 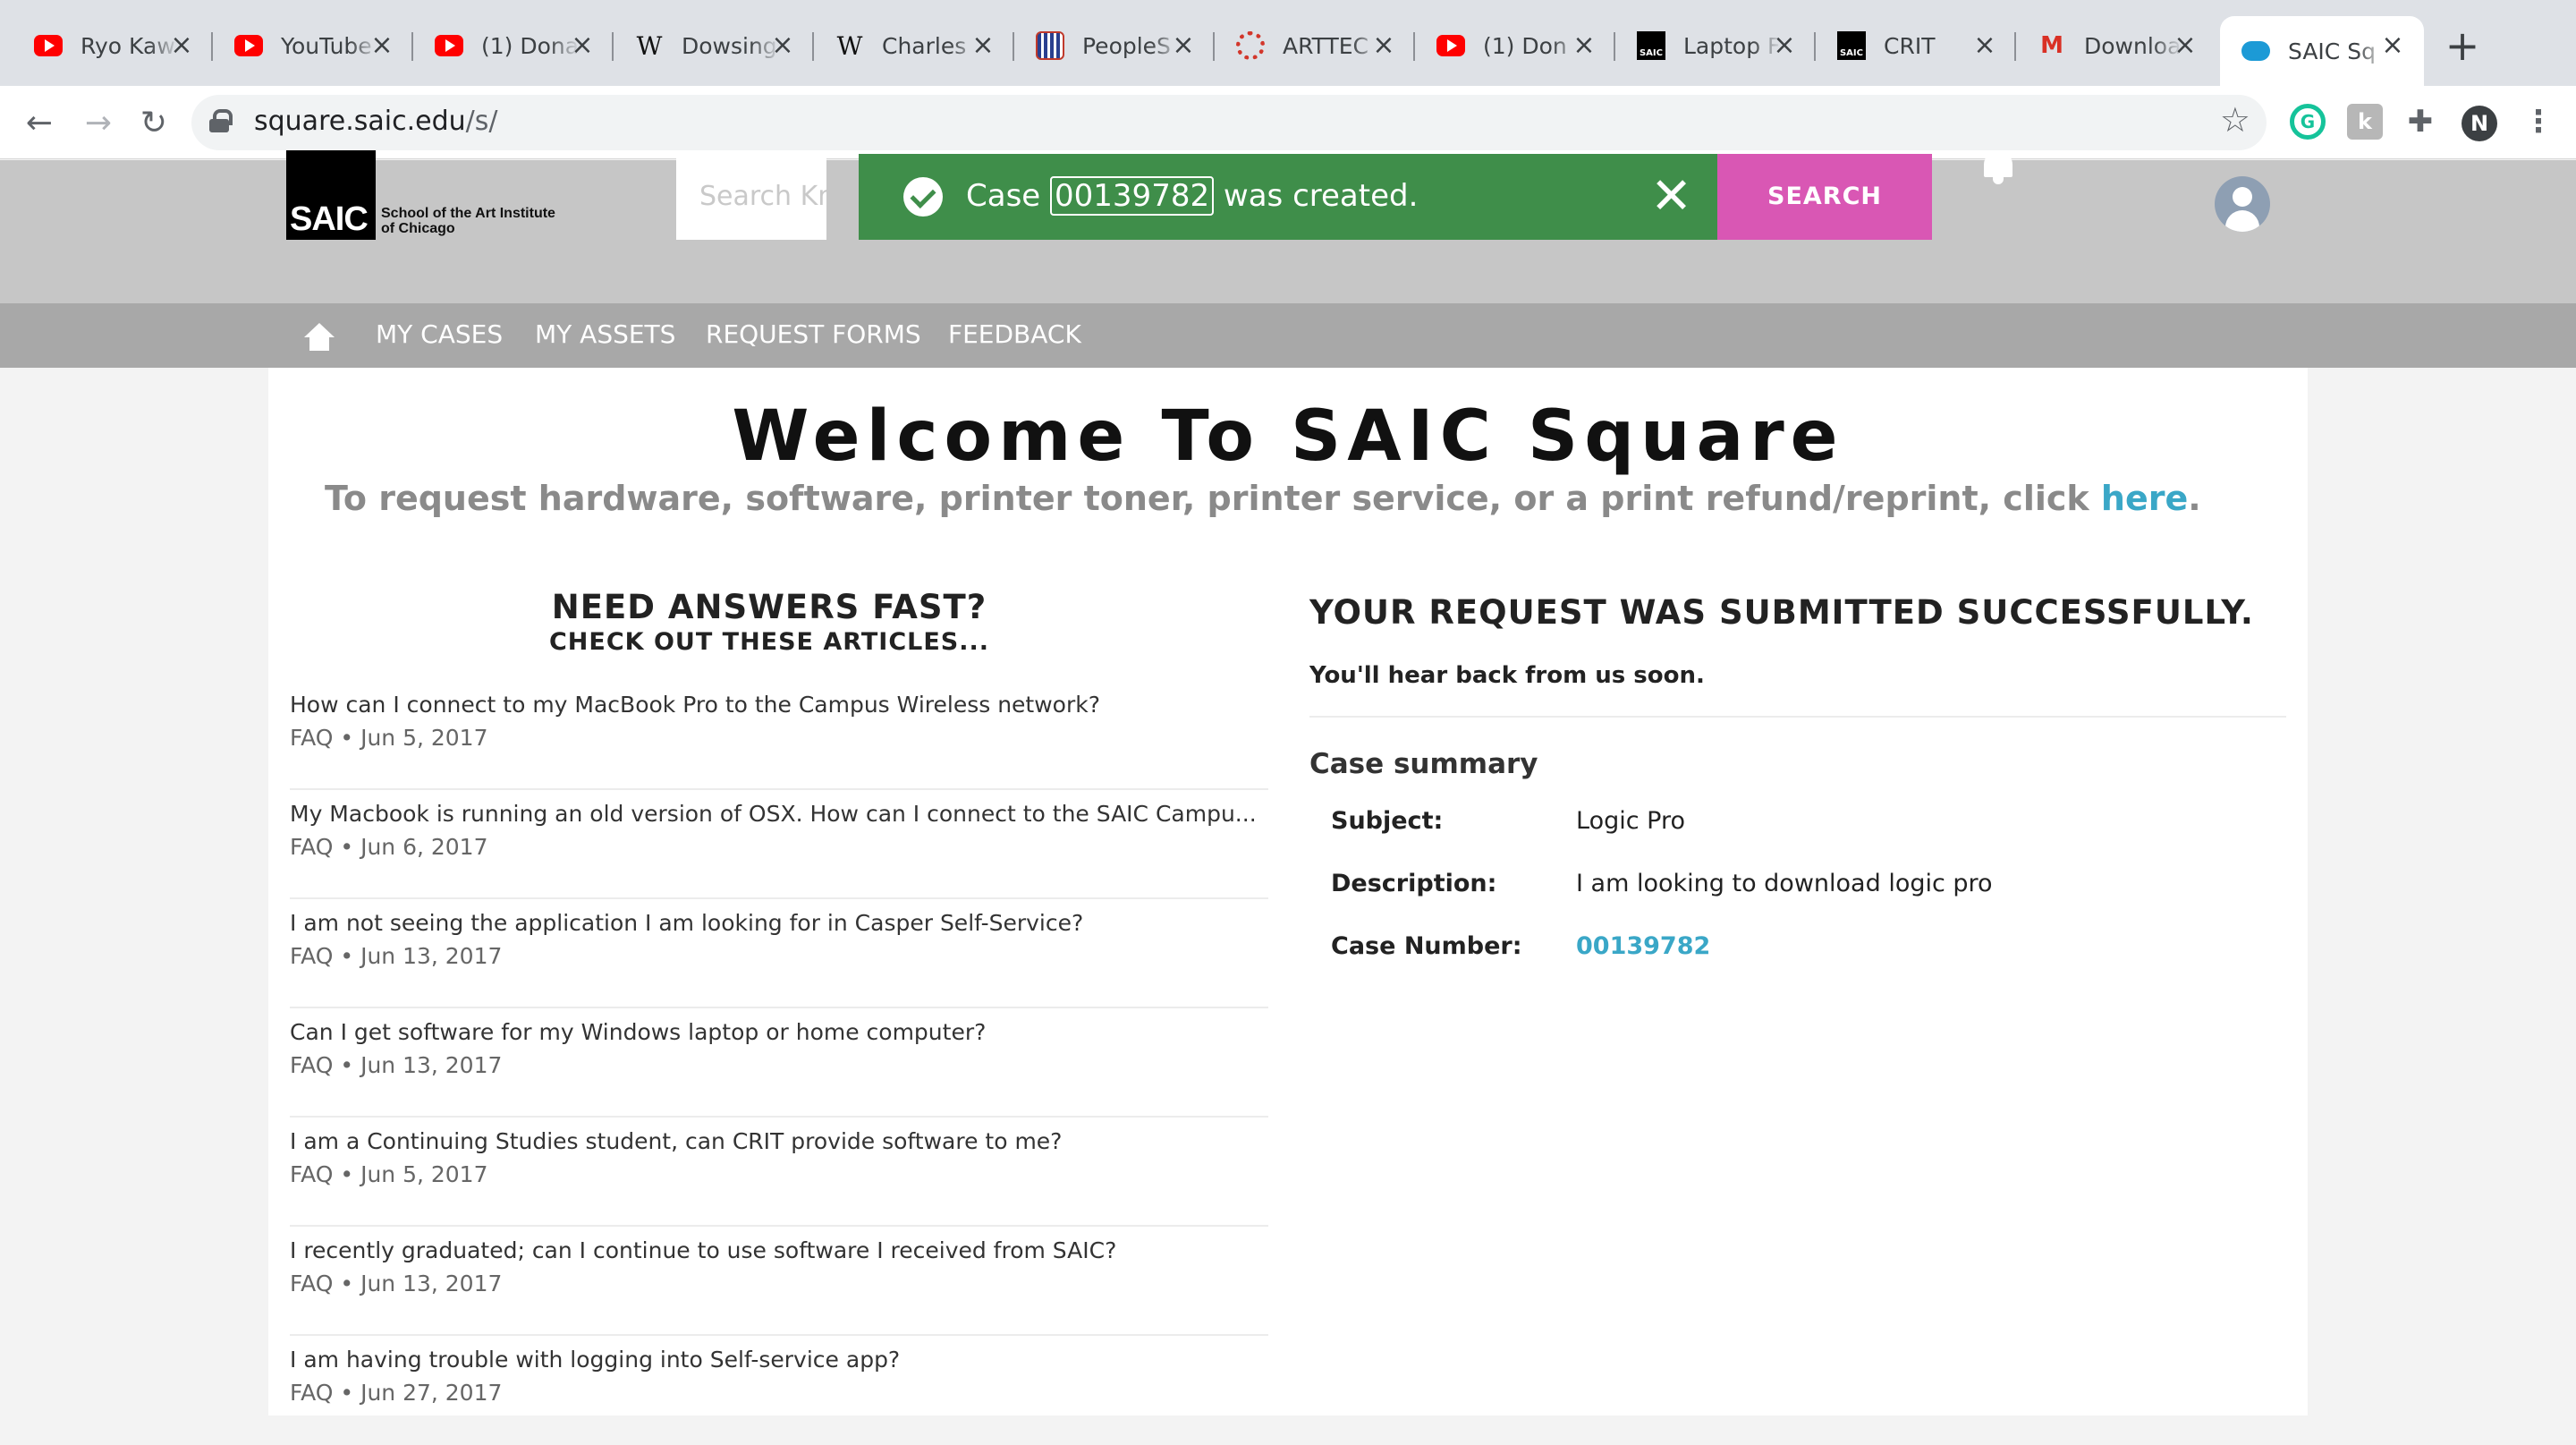 I want to click on tab-title: SAIC Sq, so click(x=2332, y=51).